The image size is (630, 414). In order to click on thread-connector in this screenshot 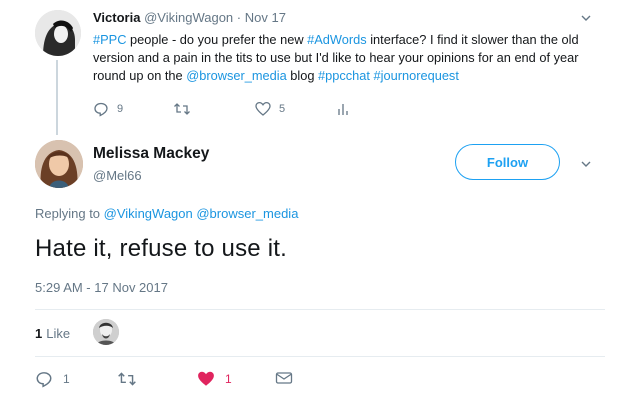, I will do `click(57, 97)`.